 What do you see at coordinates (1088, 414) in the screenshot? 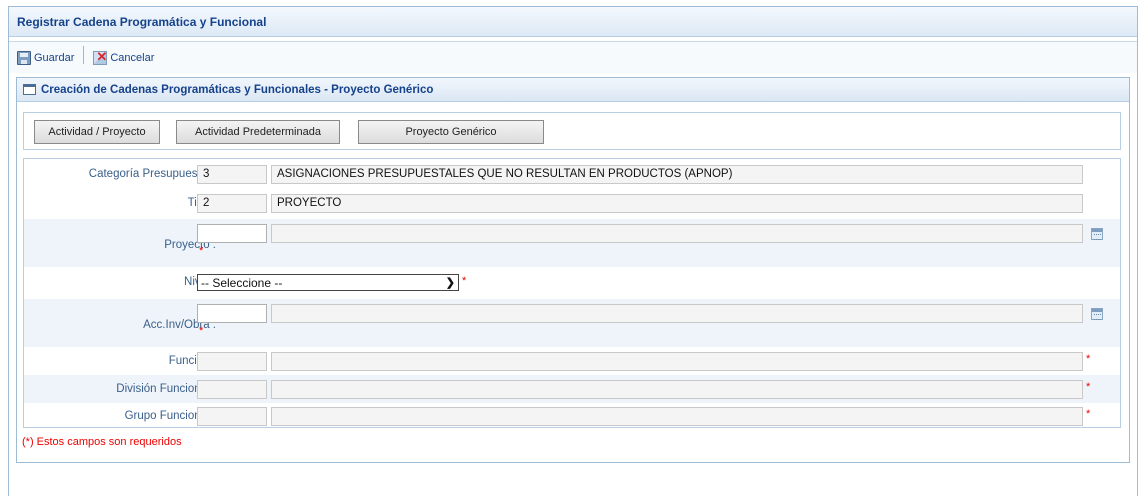
I see `grupo-required-mark: *` at bounding box center [1088, 414].